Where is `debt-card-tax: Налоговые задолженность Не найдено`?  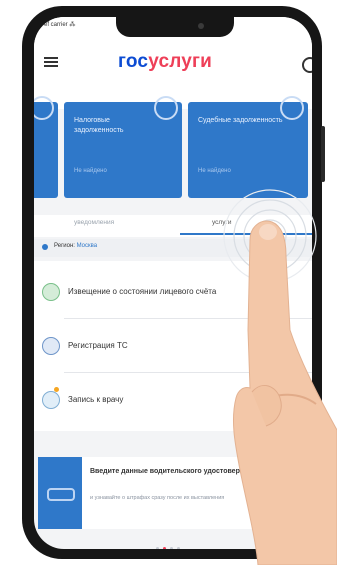
debt-card-tax: Налоговые задолженность Не найдено is located at coordinates (123, 147).